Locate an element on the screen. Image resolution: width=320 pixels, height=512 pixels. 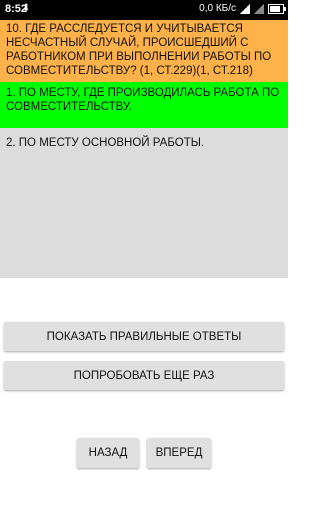
signal-secondary-icon is located at coordinates (259, 8).